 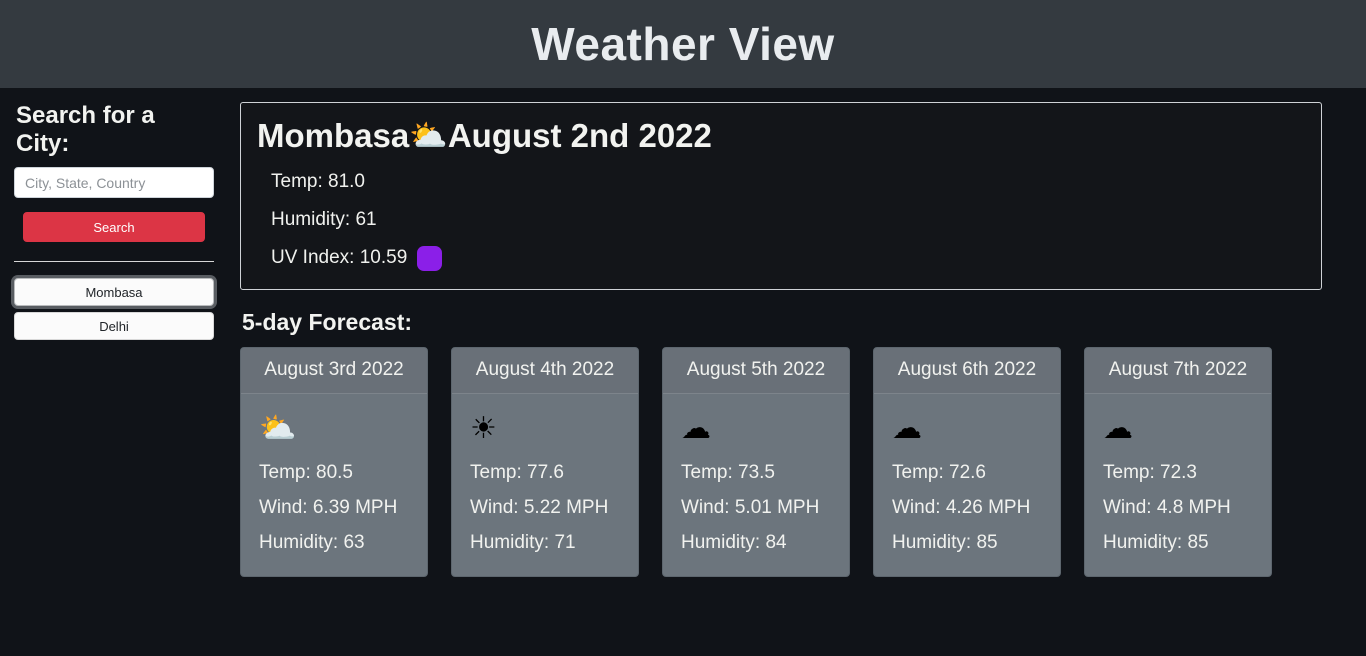 What do you see at coordinates (961, 507) in the screenshot?
I see `forecast-wind: Wind: 4.26 MPH` at bounding box center [961, 507].